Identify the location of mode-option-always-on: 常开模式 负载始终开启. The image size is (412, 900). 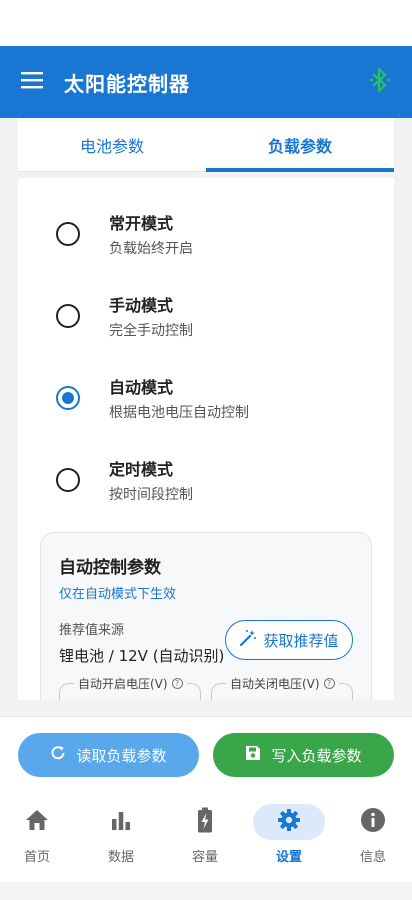
(206, 236).